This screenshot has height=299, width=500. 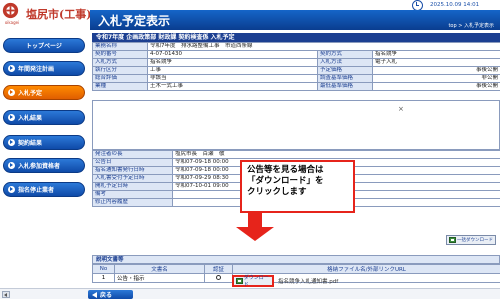 I want to click on field-value: 工事, so click(x=232, y=70).